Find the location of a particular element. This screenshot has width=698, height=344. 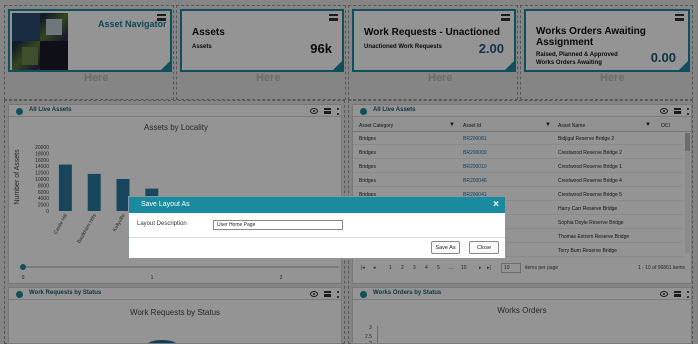

close-icon: × is located at coordinates (496, 204).